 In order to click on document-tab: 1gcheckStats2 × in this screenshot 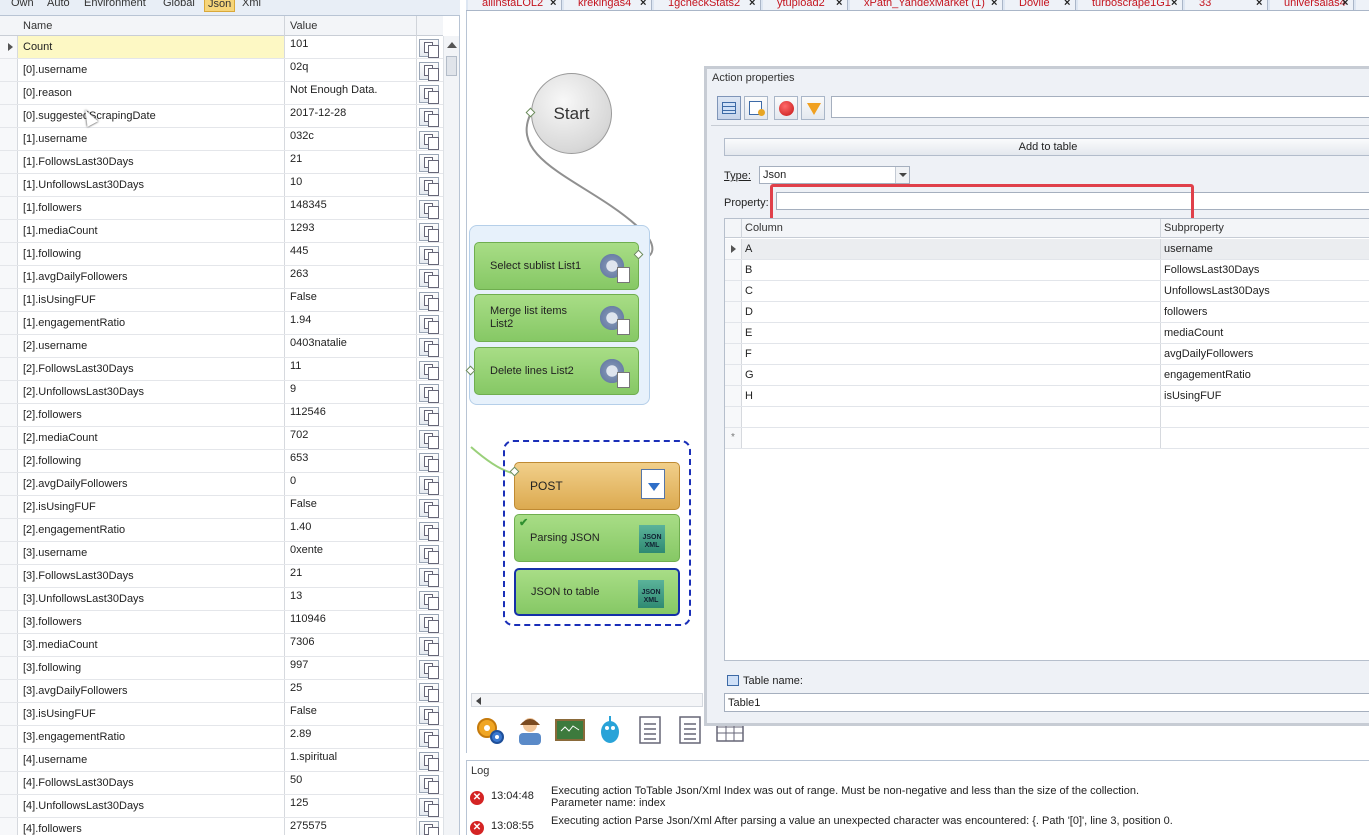, I will do `click(707, 5)`.